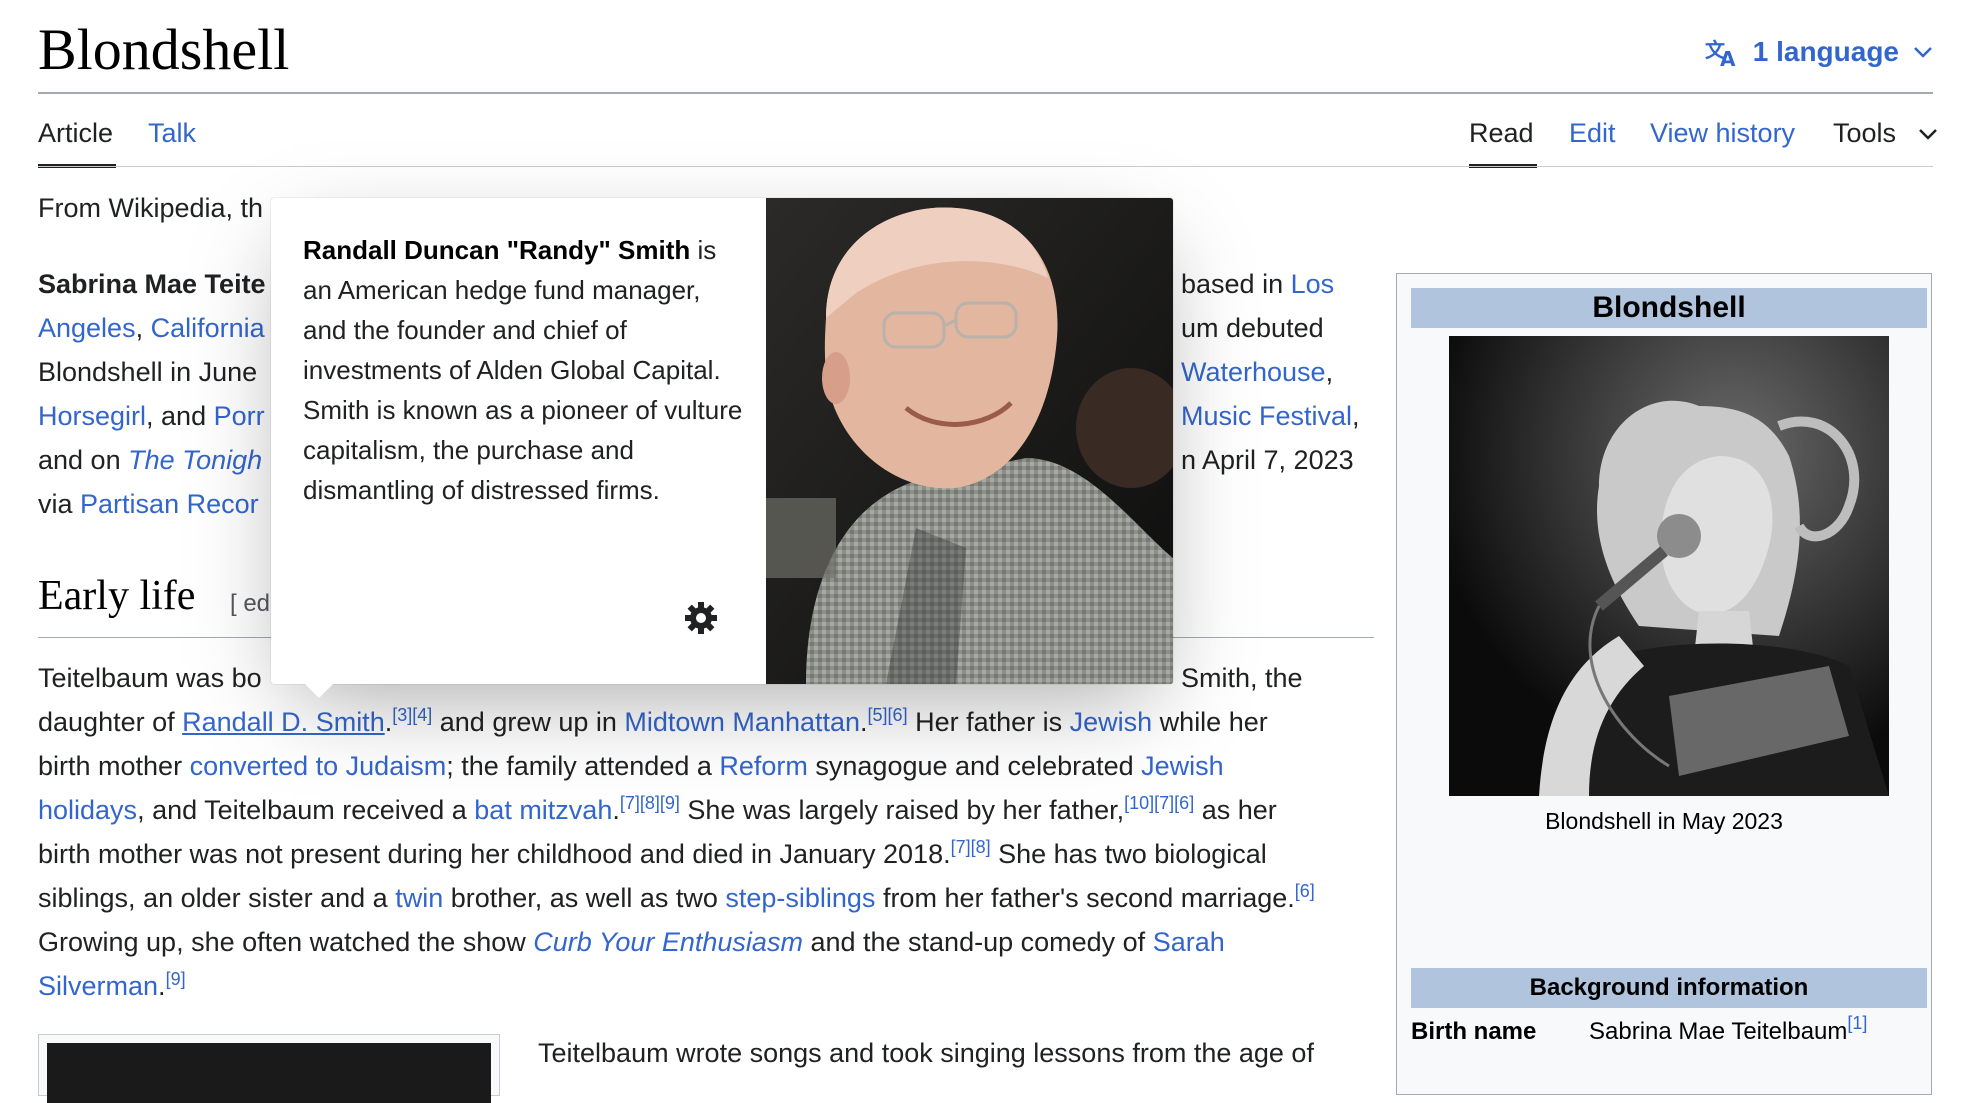 The height and width of the screenshot is (1103, 1973). I want to click on infobox-caption: Blondshell in May 2023, so click(1664, 821).